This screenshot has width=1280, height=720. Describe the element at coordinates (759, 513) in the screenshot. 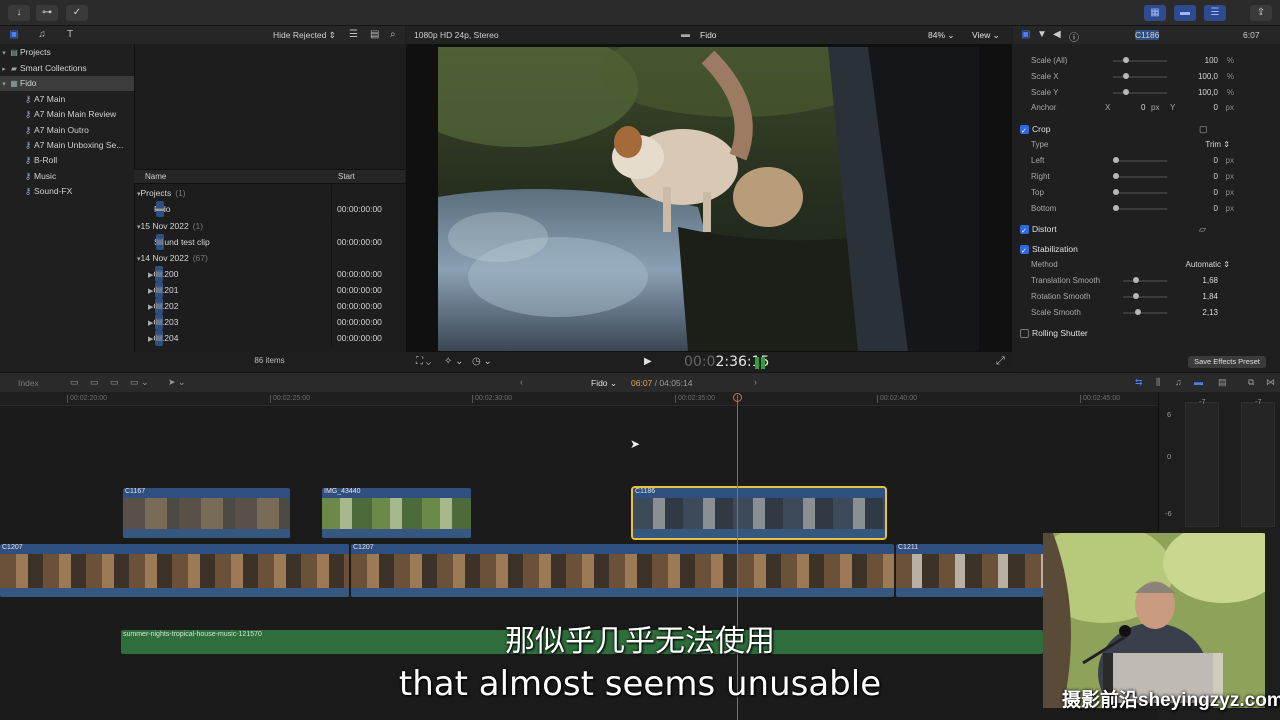

I see `selected-connected-clip: C1186` at that location.